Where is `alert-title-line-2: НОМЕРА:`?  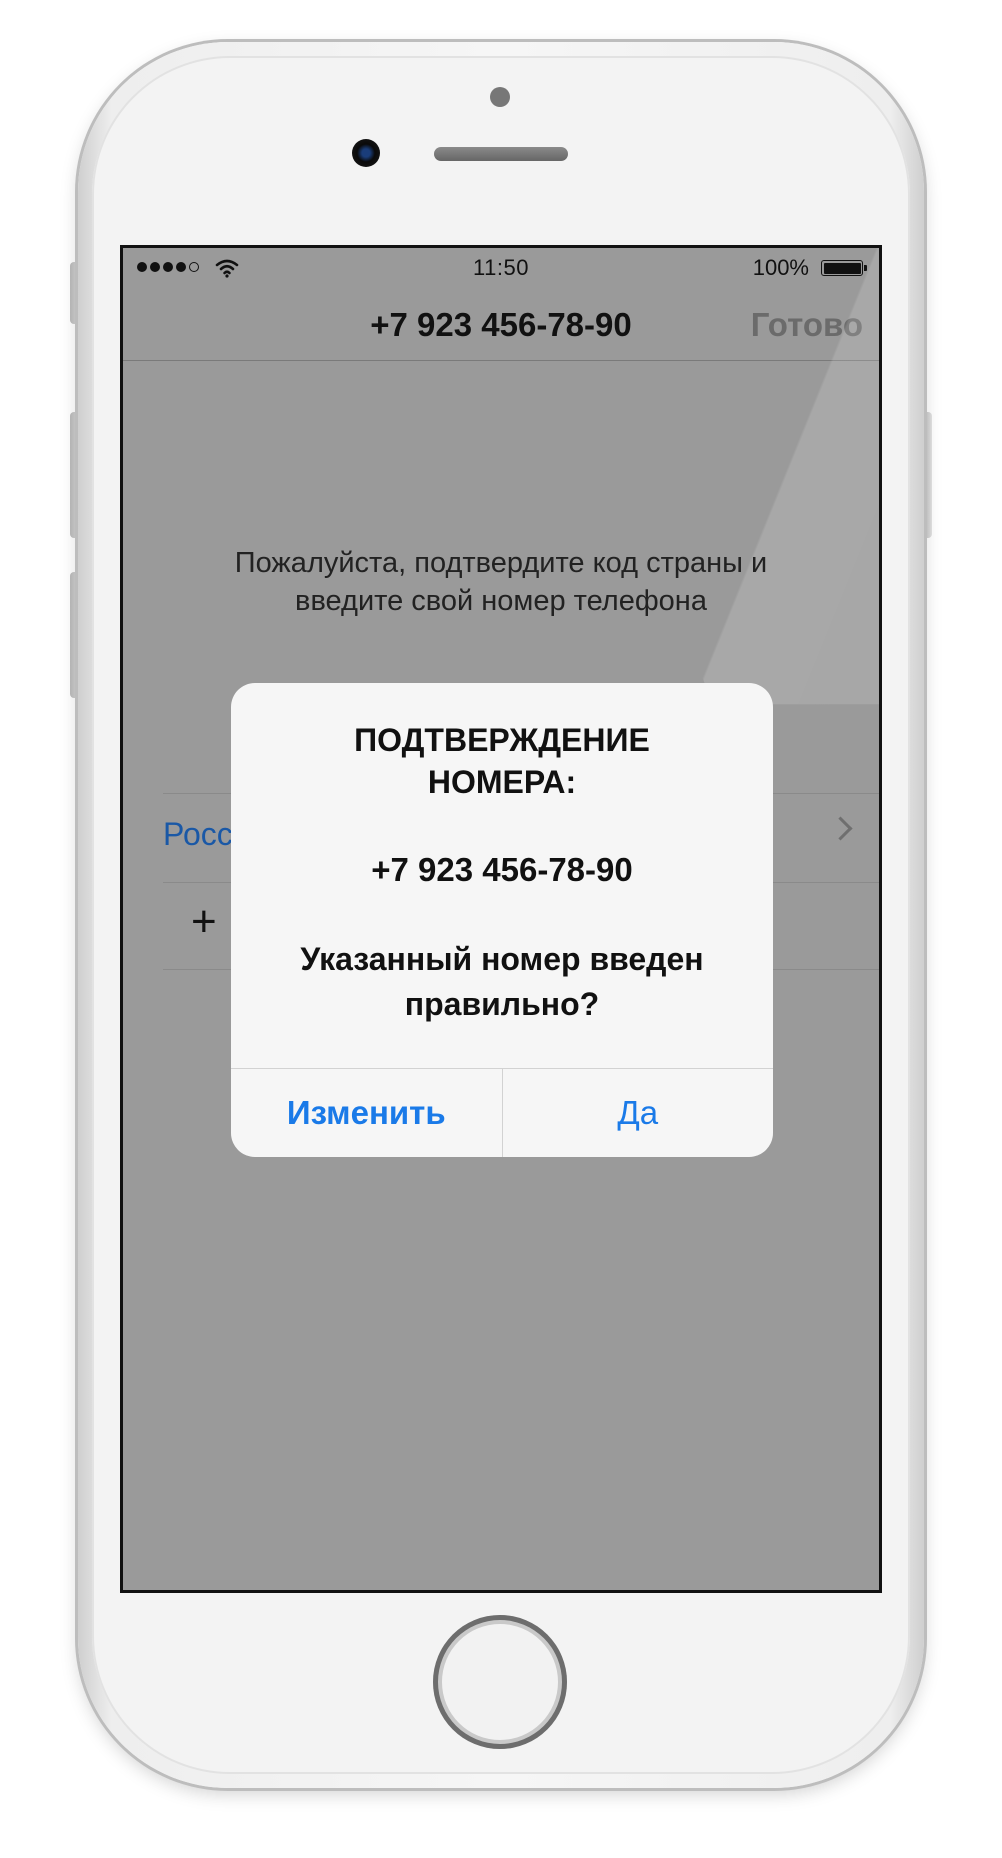
alert-title-line-2: НОМЕРА: is located at coordinates (502, 782).